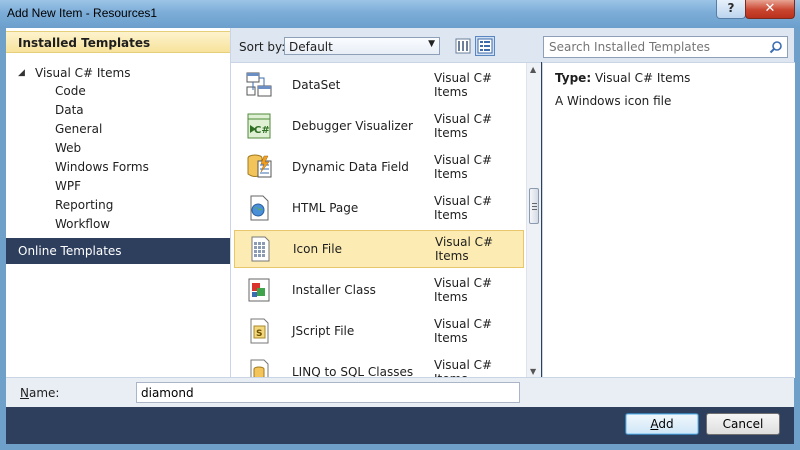 Image resolution: width=800 pixels, height=450 pixels. I want to click on search-input, so click(656, 47).